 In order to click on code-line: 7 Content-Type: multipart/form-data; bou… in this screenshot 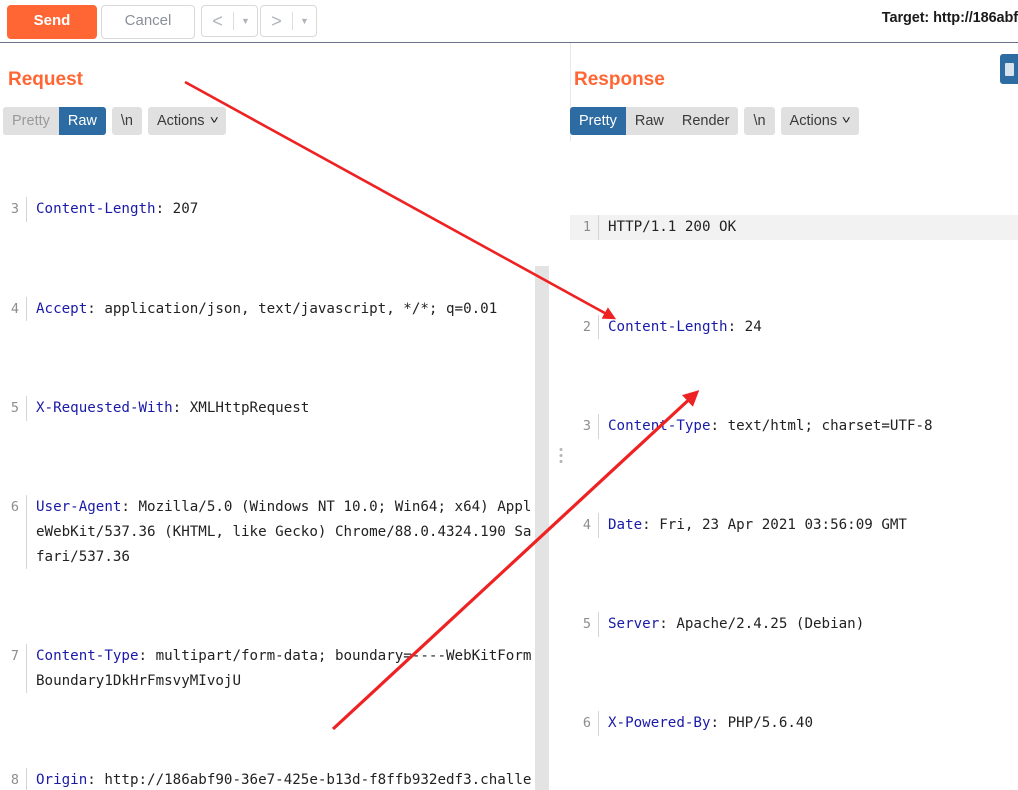, I will do `click(267, 668)`.